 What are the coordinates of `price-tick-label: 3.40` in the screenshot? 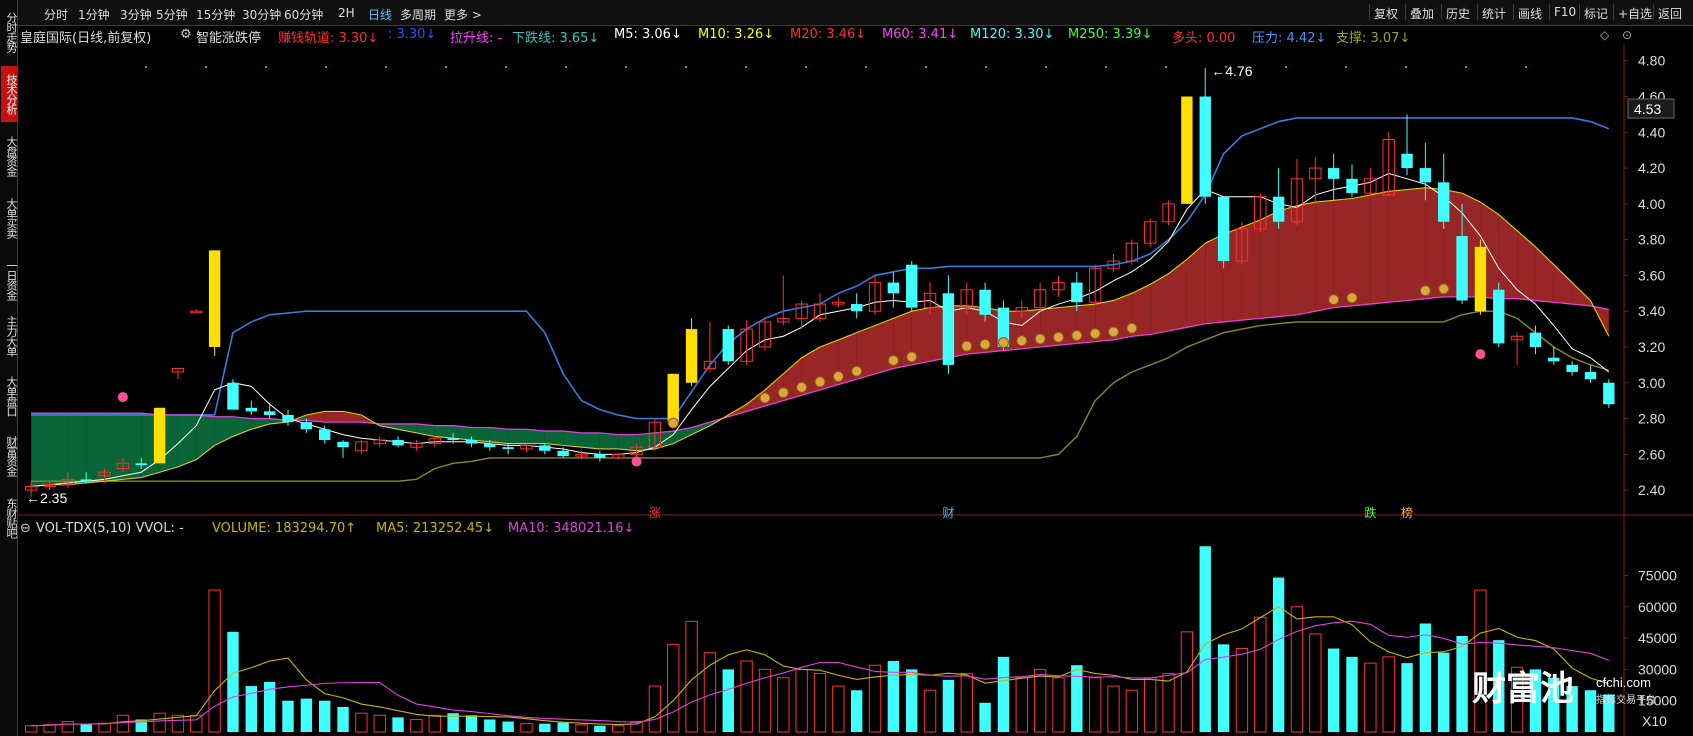 It's located at (1651, 311).